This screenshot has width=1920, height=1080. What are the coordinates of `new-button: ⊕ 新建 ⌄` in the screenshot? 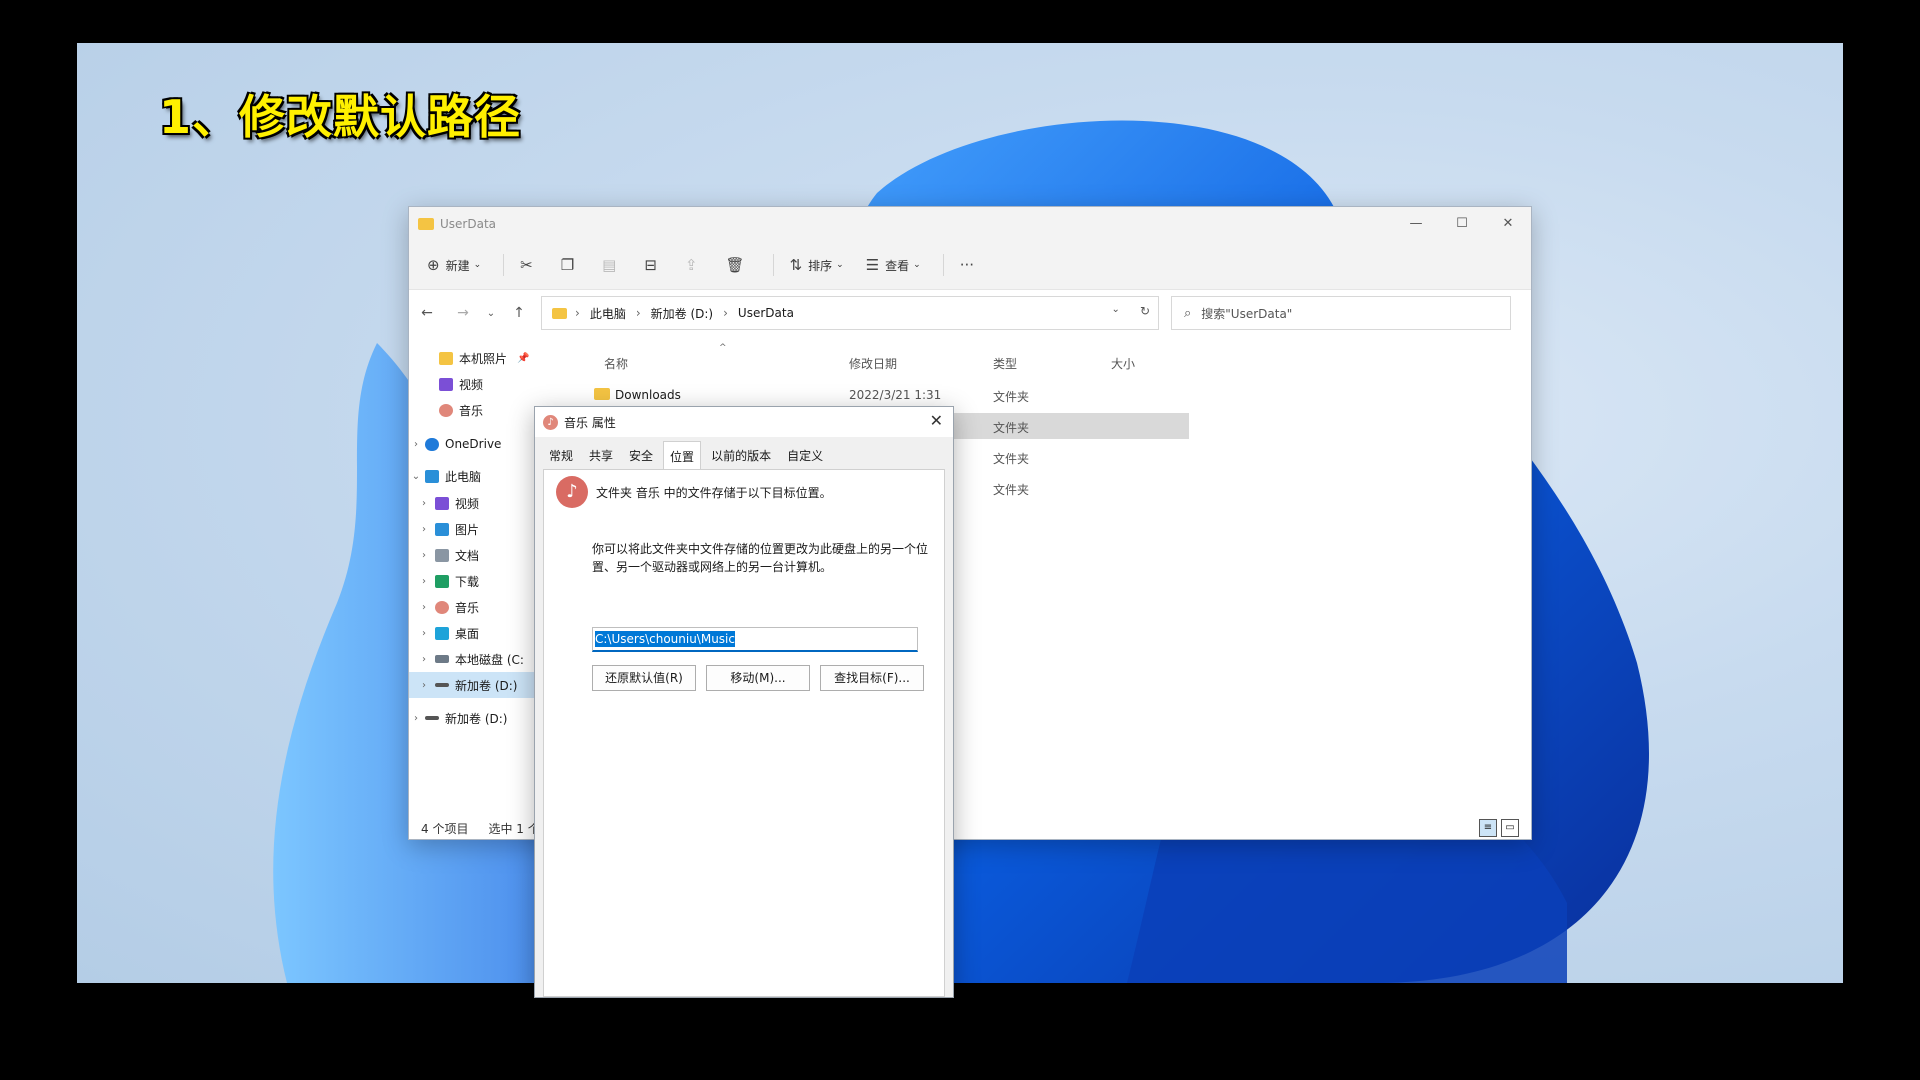 It's located at (454, 265).